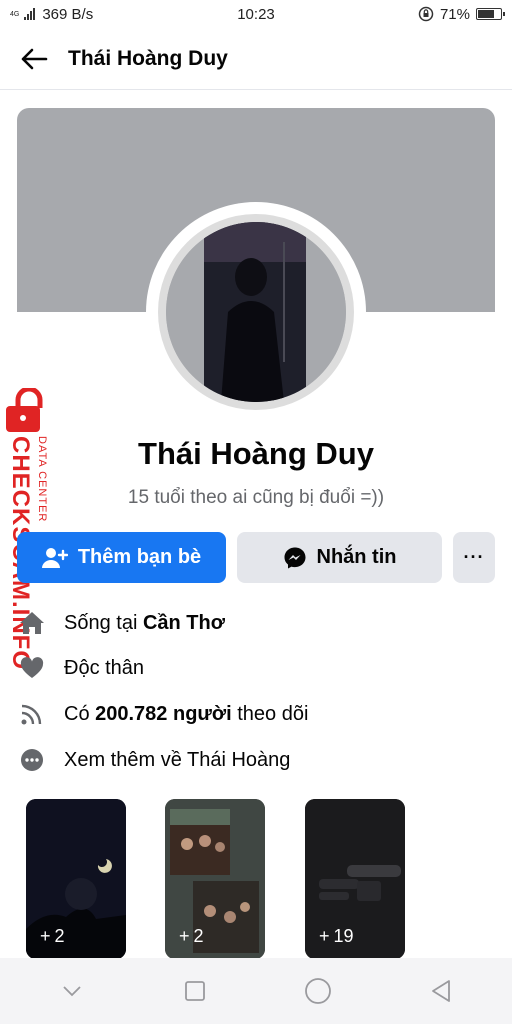 This screenshot has width=512, height=1024. I want to click on see-more-about: Xem thêm về Thái Hoàng, so click(177, 759).